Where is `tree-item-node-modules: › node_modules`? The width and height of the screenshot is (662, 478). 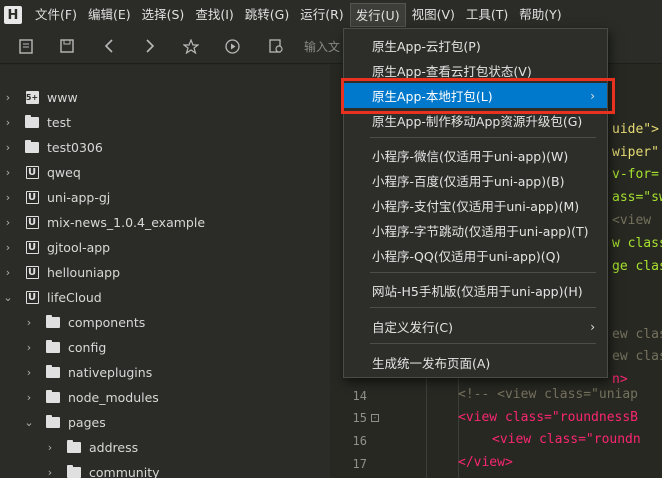 tree-item-node-modules: › node_modules is located at coordinates (165, 397).